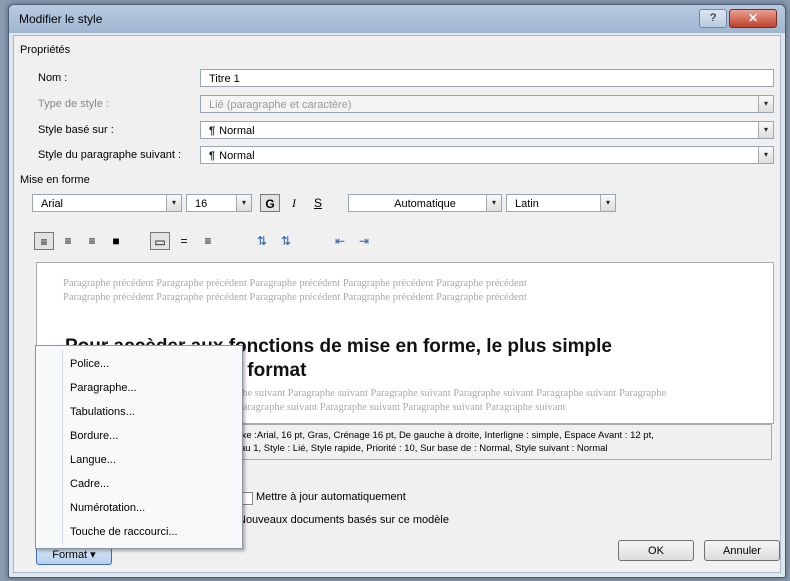 The width and height of the screenshot is (790, 581). Describe the element at coordinates (61, 19) in the screenshot. I see `dialog-title: Modifier le style` at that location.